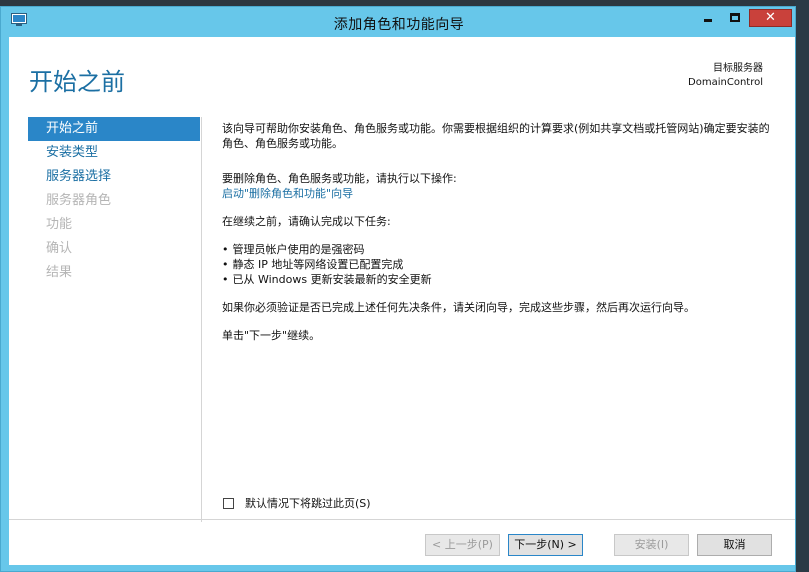 The width and height of the screenshot is (809, 572). Describe the element at coordinates (114, 177) in the screenshot. I see `nav-item-server-selection: 服务器选择` at that location.